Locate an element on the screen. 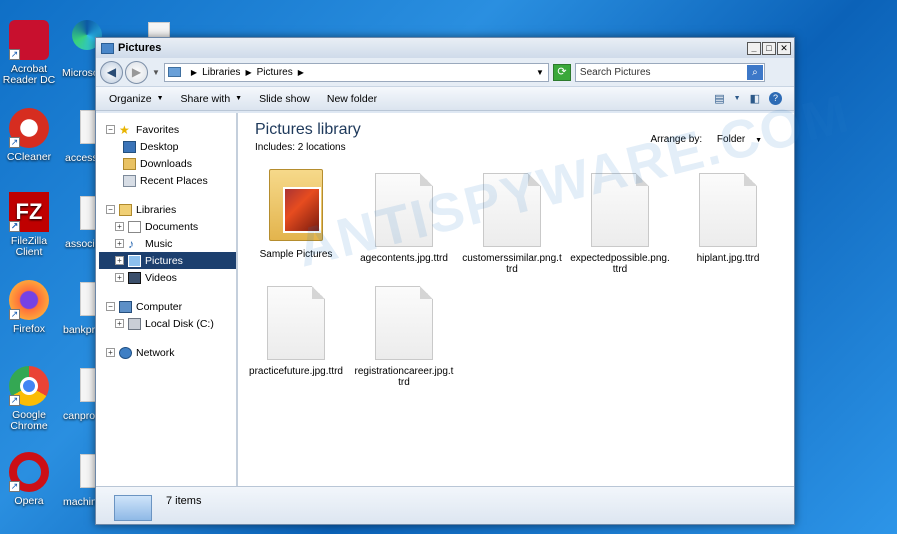 Image resolution: width=897 pixels, height=534 pixels. organize-button: Organize ▼ is located at coordinates (136, 99).